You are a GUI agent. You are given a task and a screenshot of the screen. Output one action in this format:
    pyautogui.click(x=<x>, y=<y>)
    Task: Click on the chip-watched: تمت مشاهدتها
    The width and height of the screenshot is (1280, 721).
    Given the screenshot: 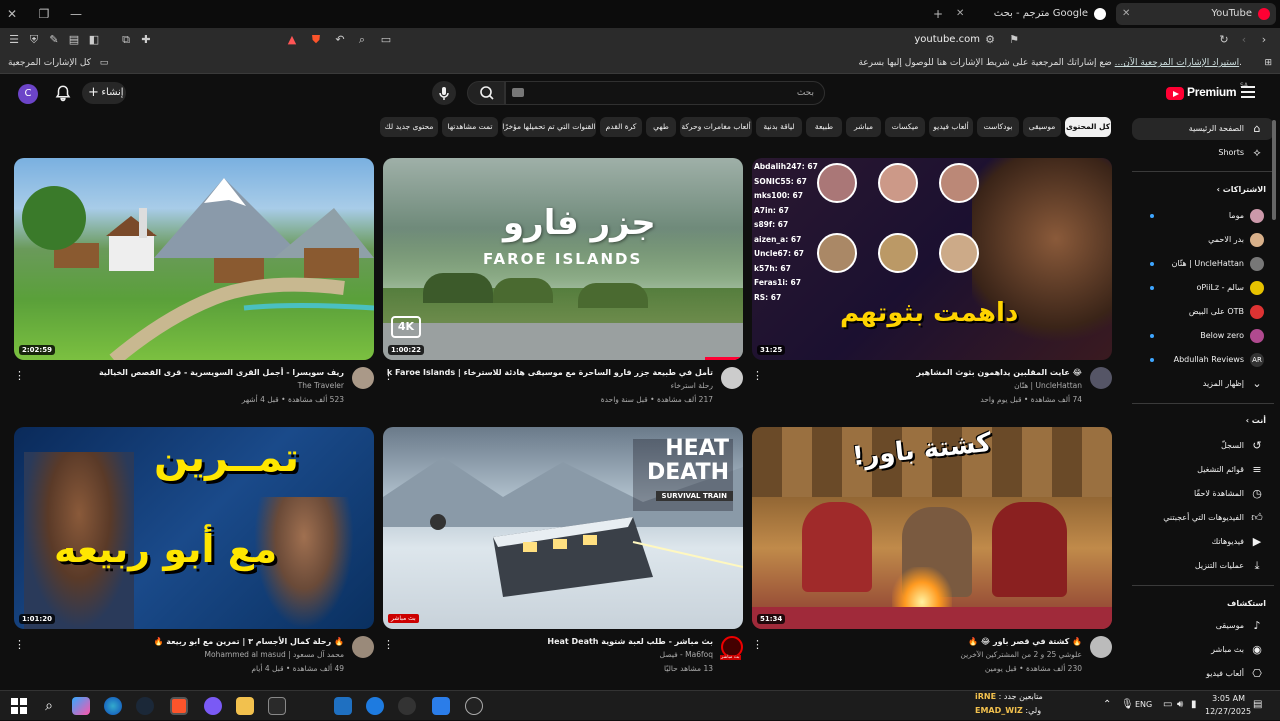 What is the action you would take?
    pyautogui.click(x=470, y=127)
    